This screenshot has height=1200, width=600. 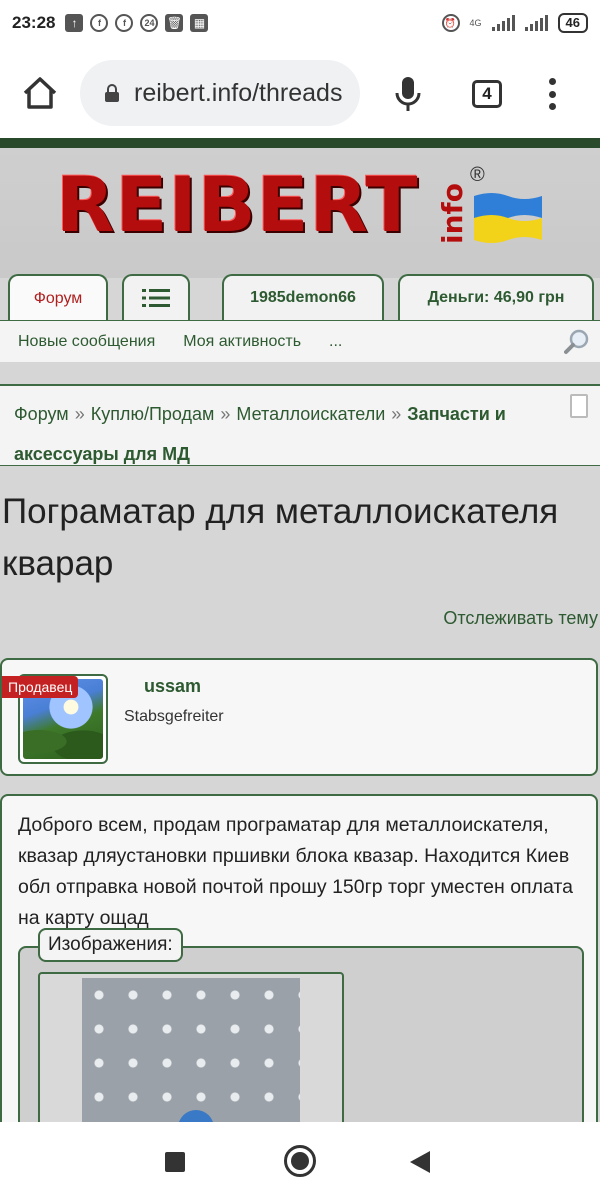 I want to click on 24-badge-icon: 24, so click(x=149, y=23).